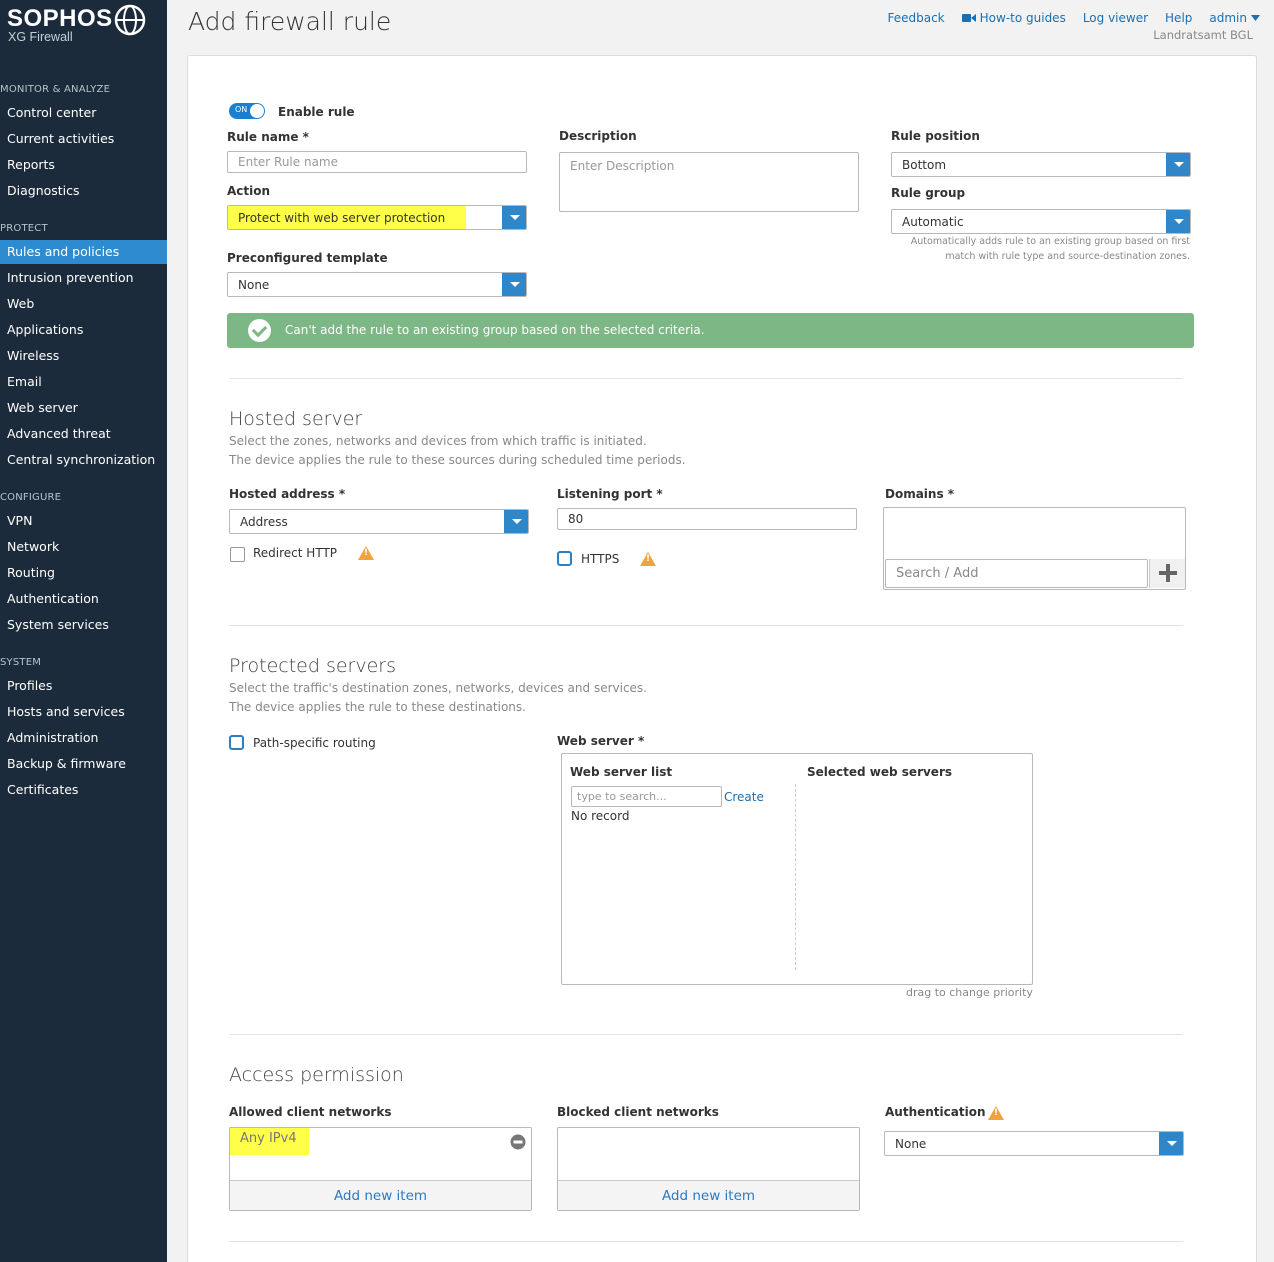  What do you see at coordinates (83, 625) in the screenshot?
I see `sidebar-item-system-services: System services` at bounding box center [83, 625].